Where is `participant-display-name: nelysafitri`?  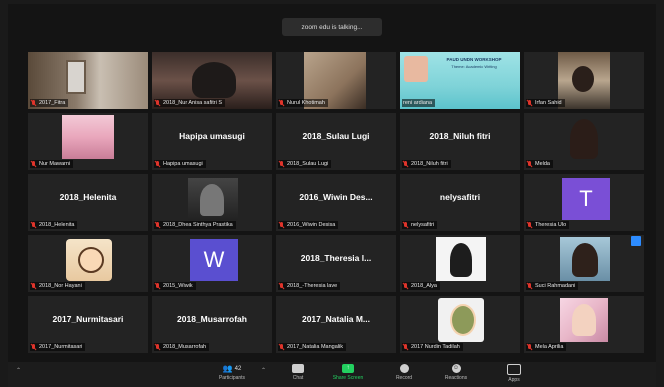
participant-display-name: nelysafitri is located at coordinates (460, 197).